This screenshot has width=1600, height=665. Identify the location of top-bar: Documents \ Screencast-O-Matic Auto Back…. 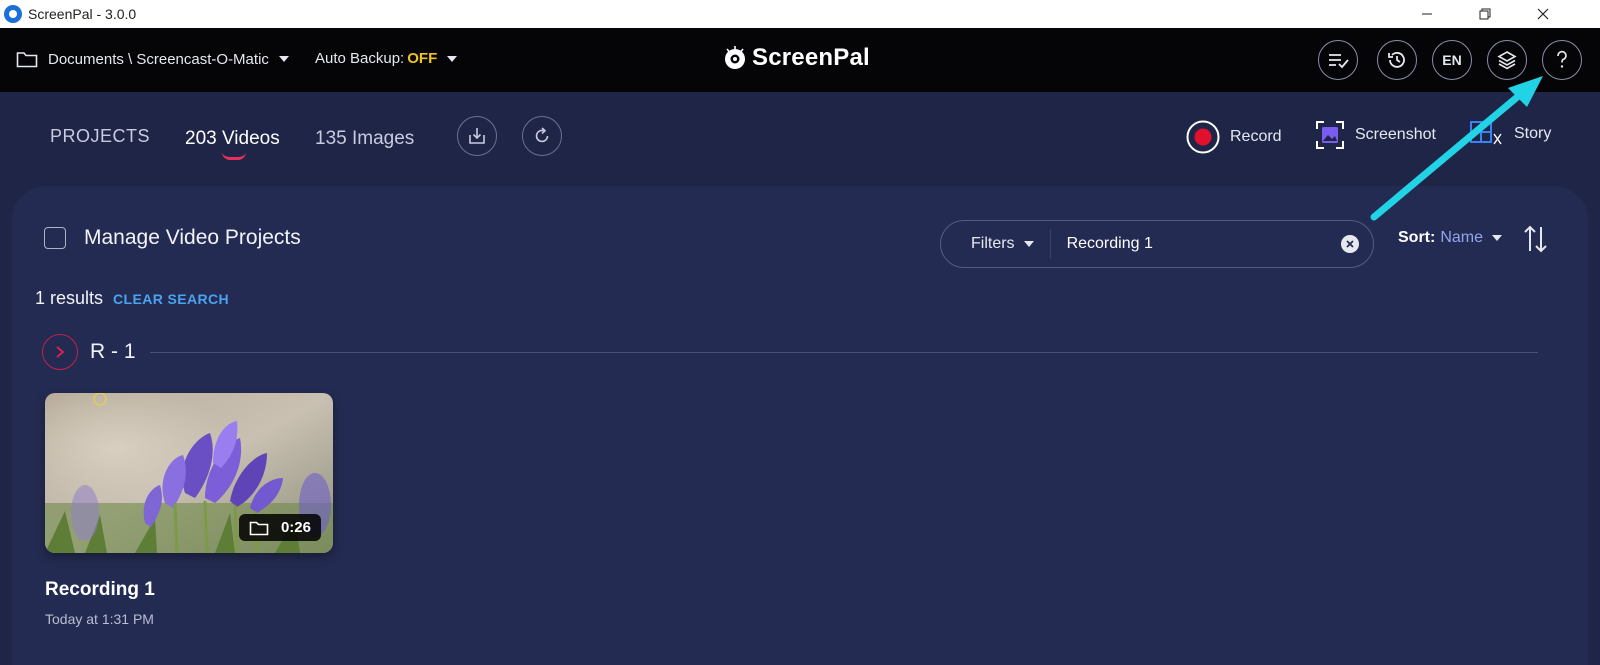
(800, 60).